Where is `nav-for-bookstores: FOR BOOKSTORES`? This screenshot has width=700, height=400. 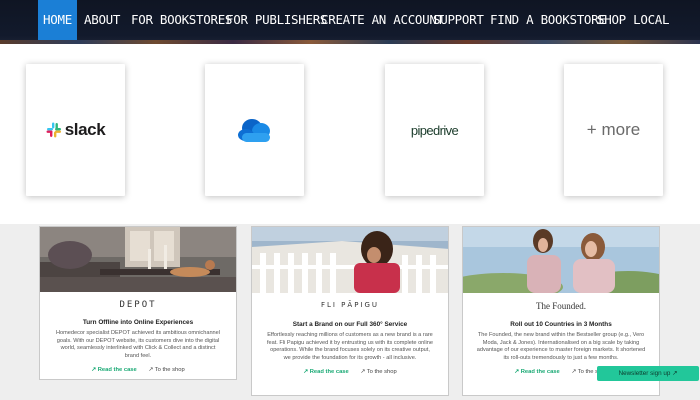 nav-for-bookstores: FOR BOOKSTORES is located at coordinates (181, 20).